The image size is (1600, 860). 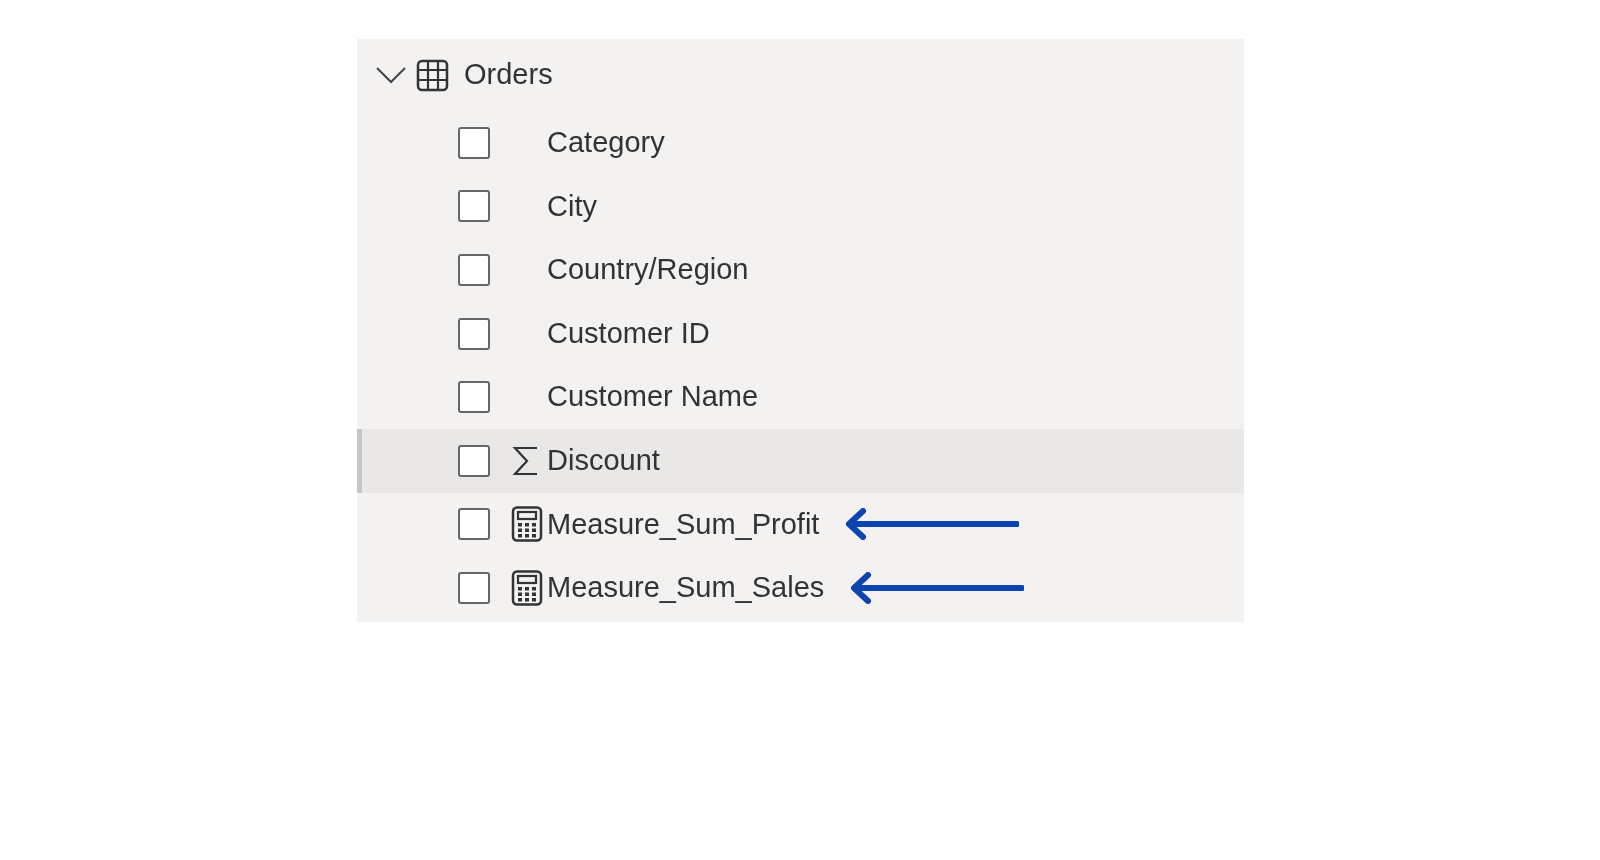 What do you see at coordinates (683, 524) in the screenshot?
I see `field-name: Measure_Sum_Profit` at bounding box center [683, 524].